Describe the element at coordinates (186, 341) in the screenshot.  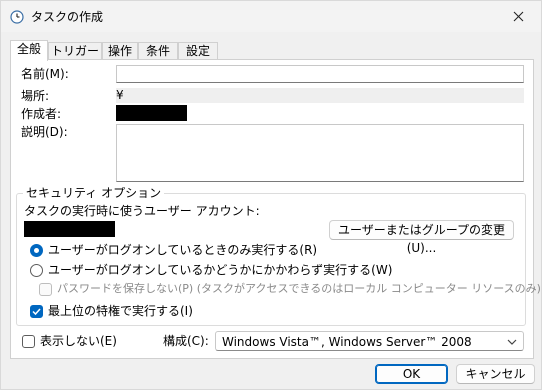
I see `configure-label: 構成(C):` at that location.